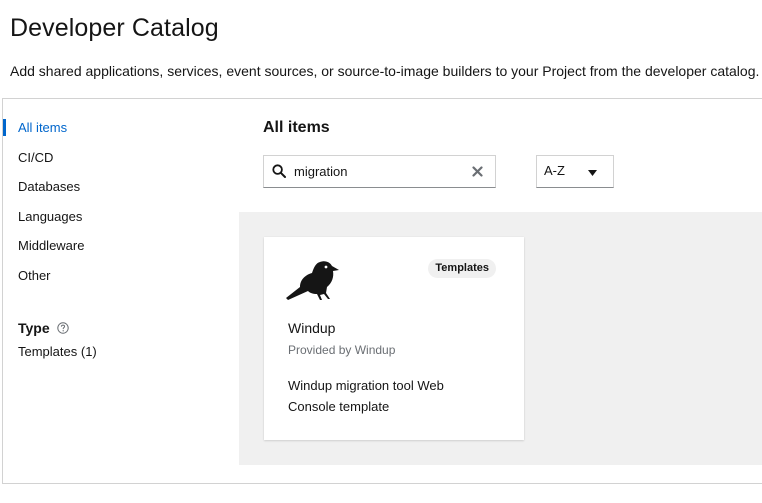  Describe the element at coordinates (62, 328) in the screenshot. I see `help-icon` at that location.